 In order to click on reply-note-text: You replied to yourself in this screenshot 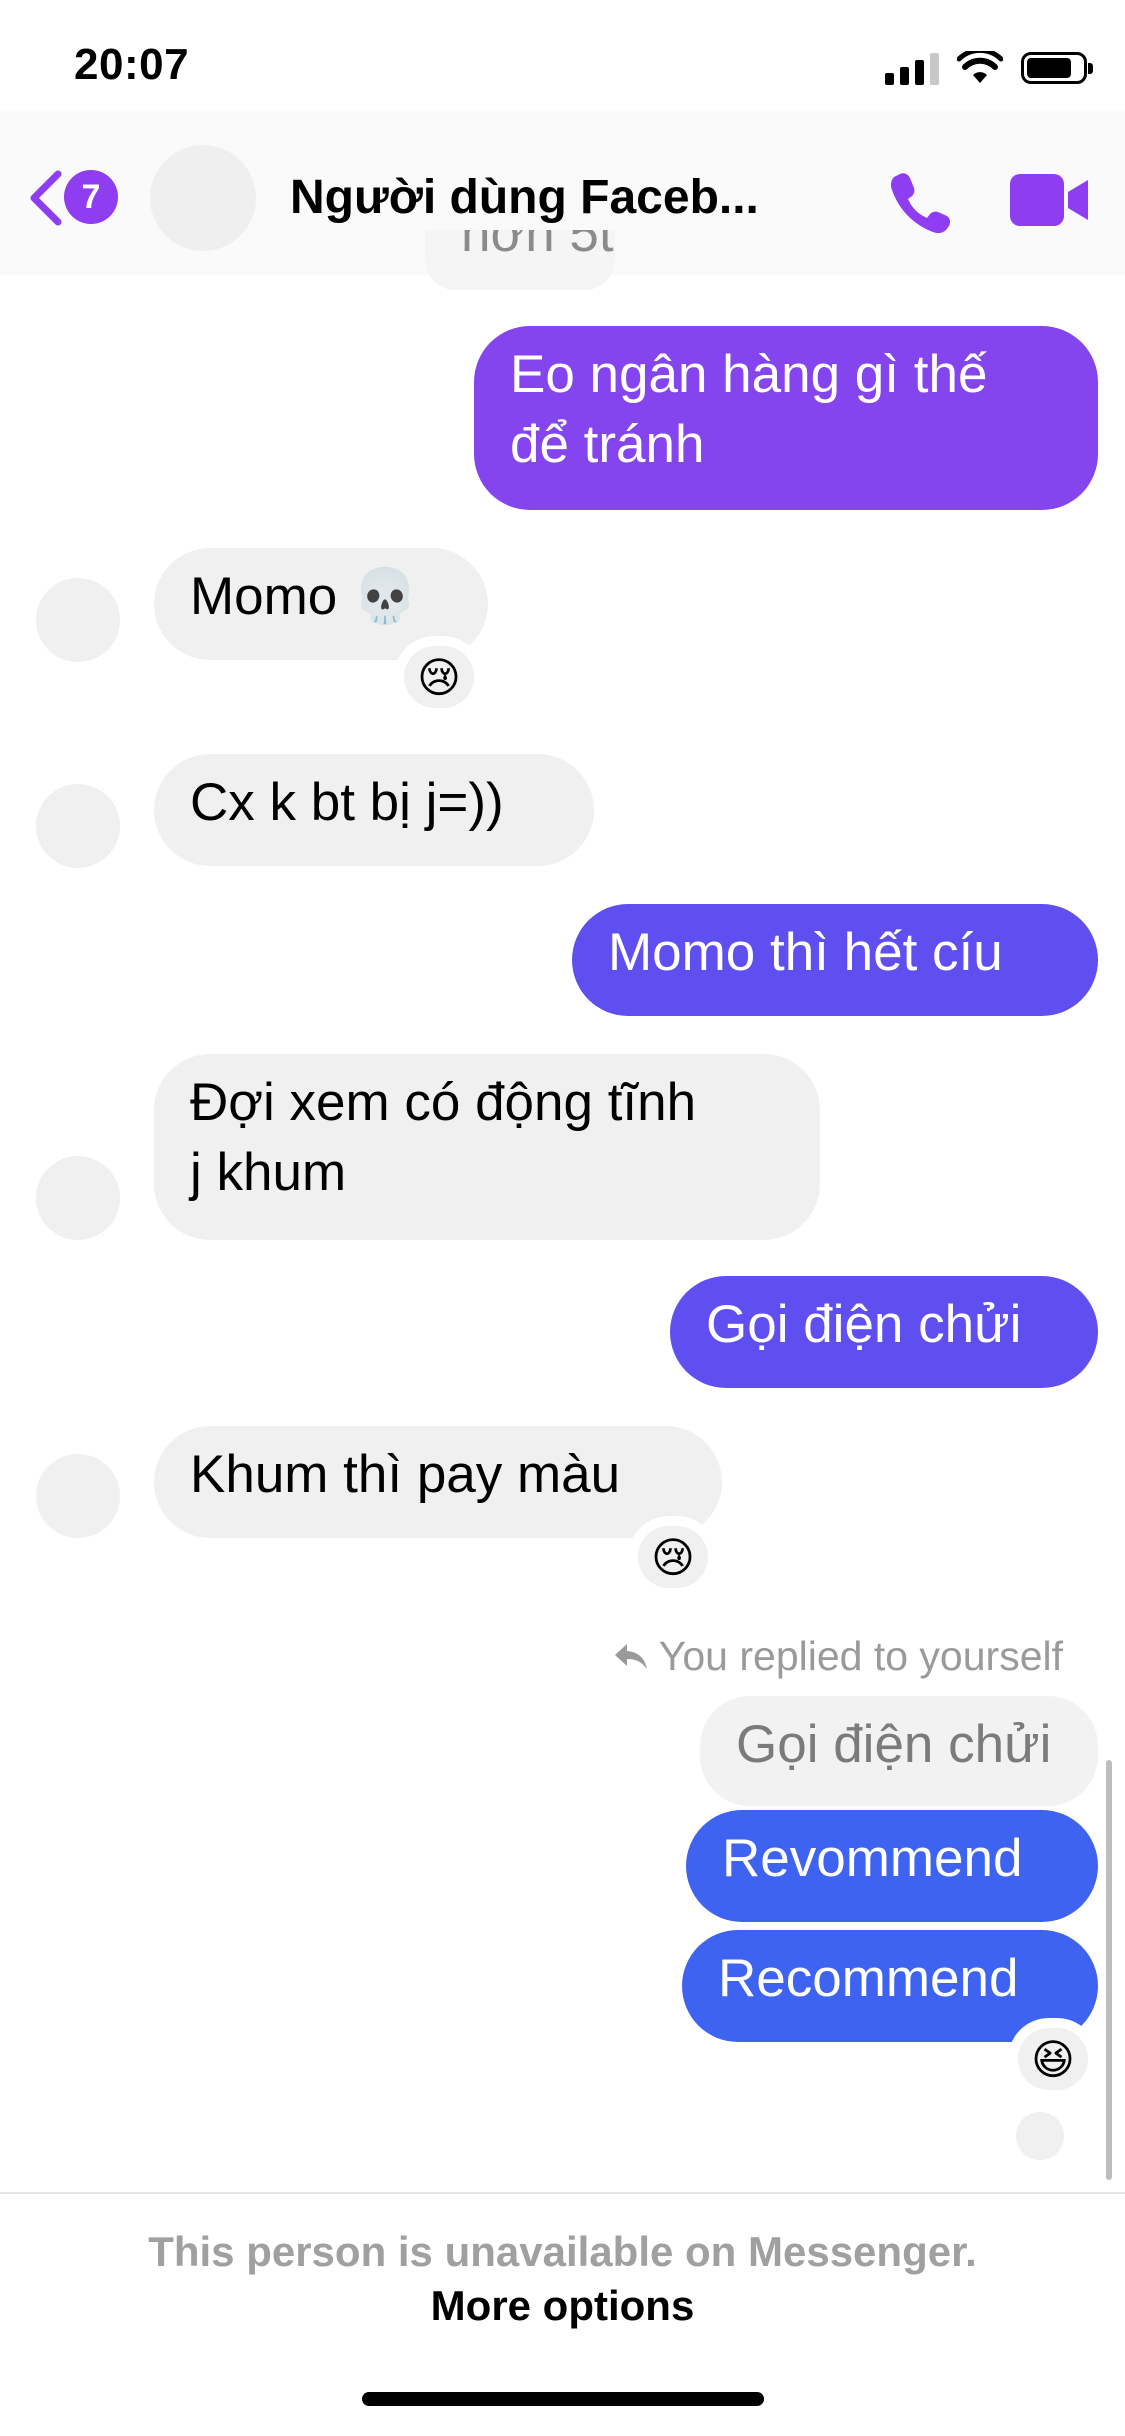, I will do `click(860, 1656)`.